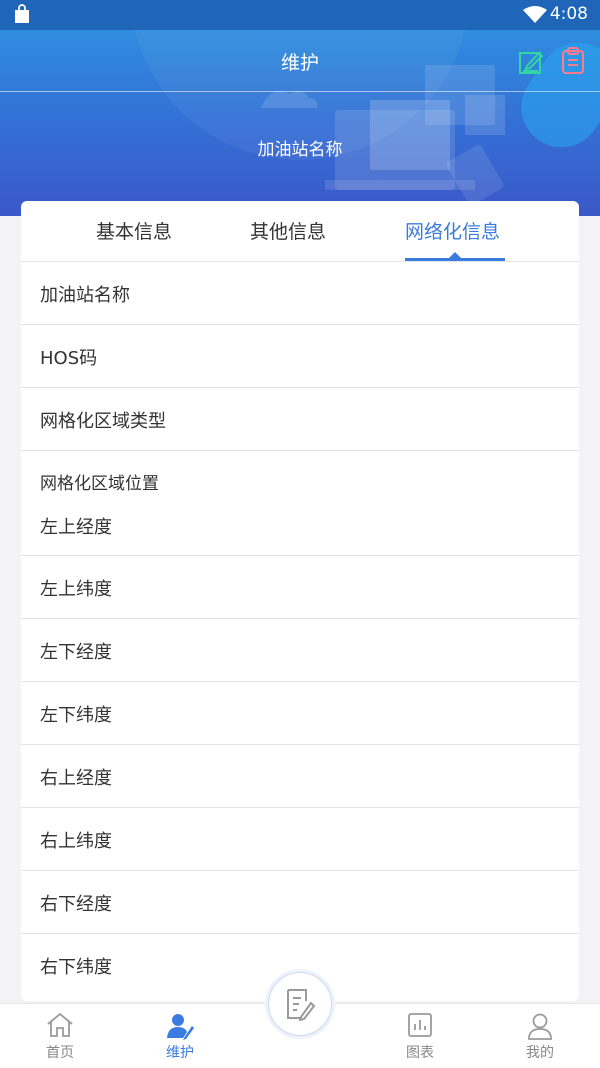 The height and width of the screenshot is (1068, 600). I want to click on tab-network-info: 网络化信息, so click(452, 230).